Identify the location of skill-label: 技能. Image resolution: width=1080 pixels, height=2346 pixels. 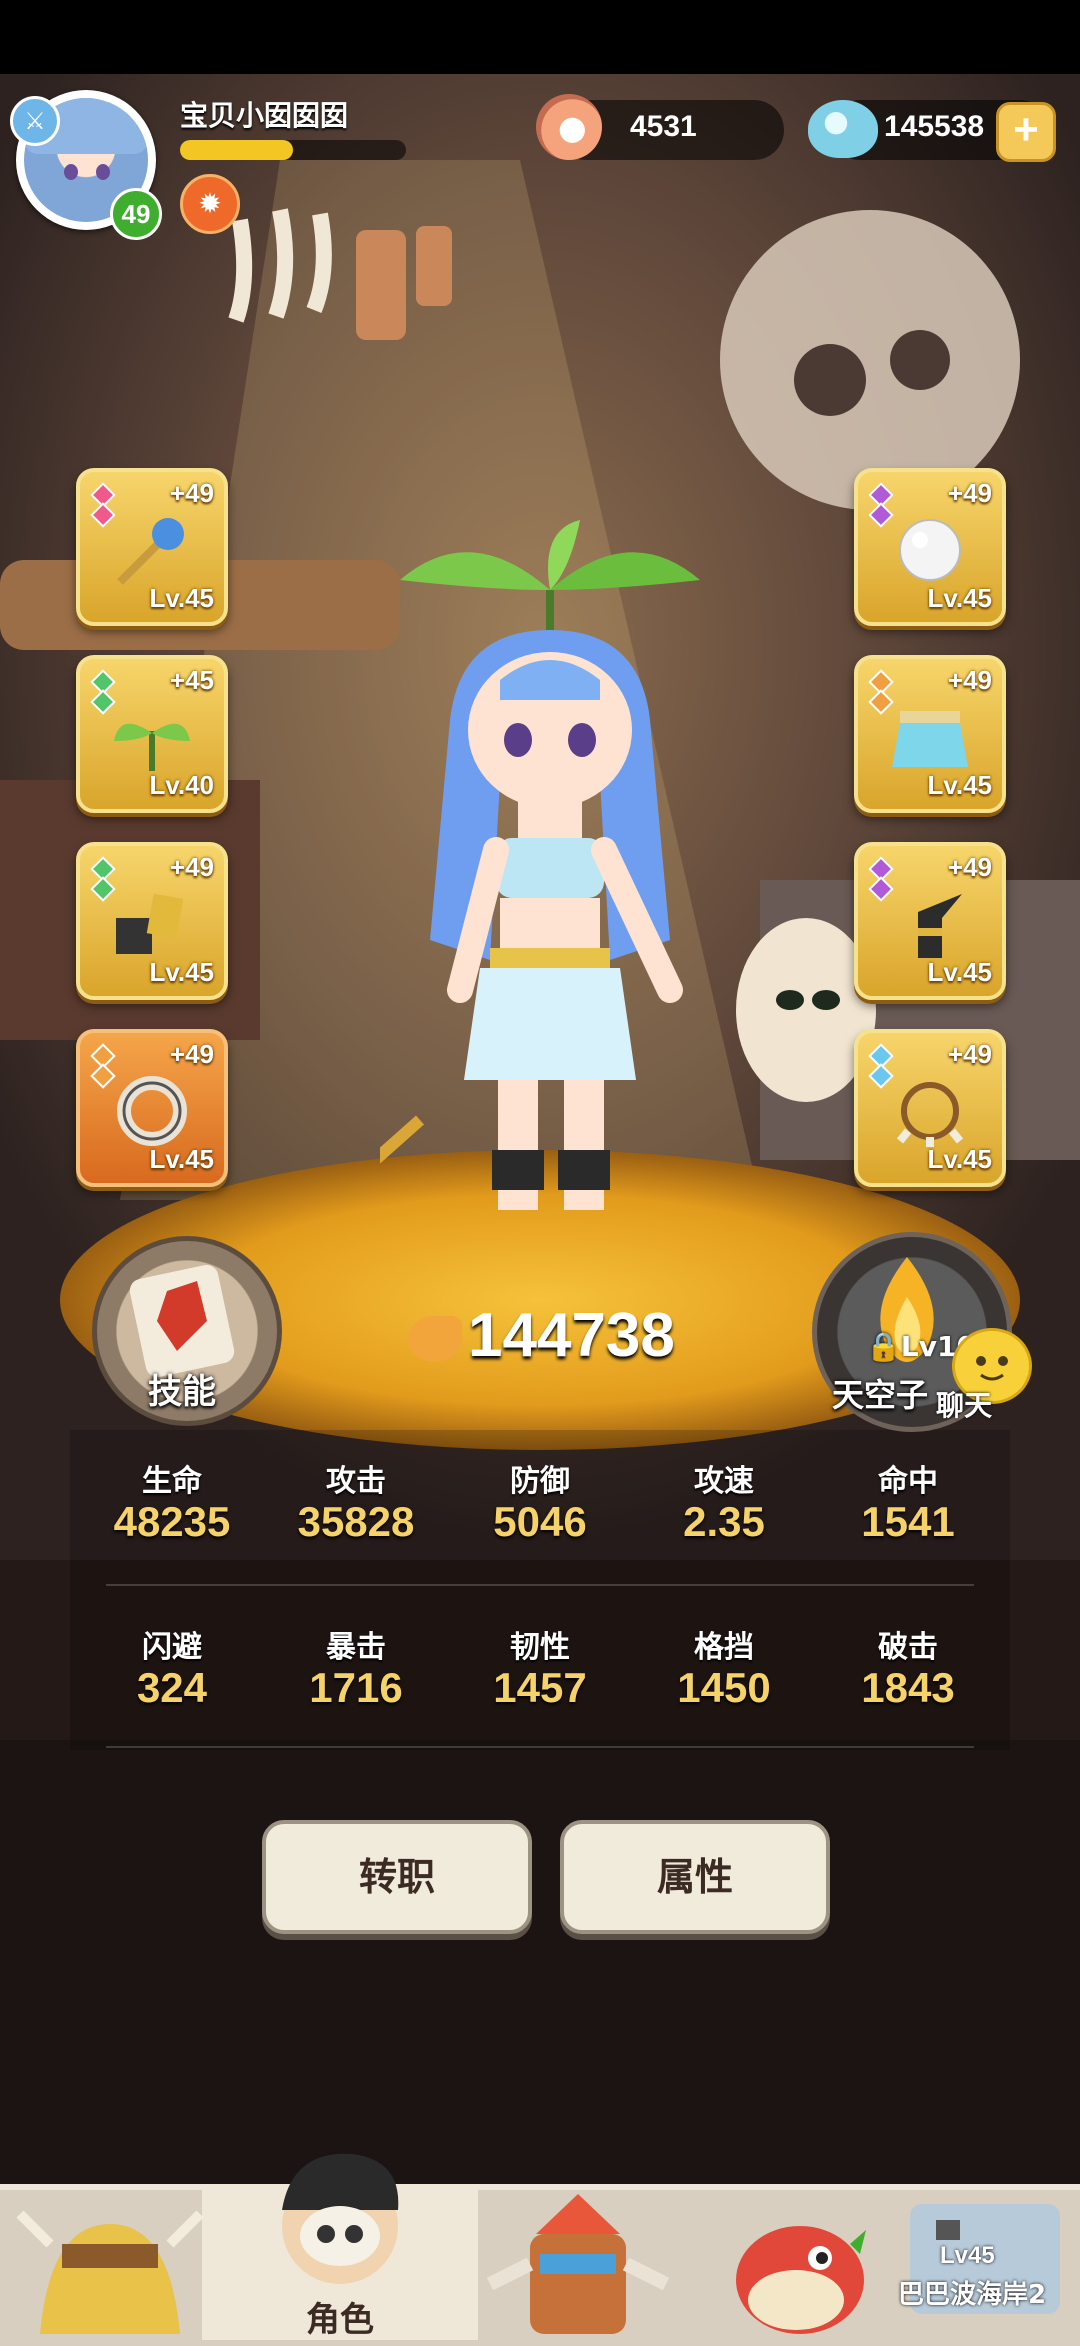
(182, 1392).